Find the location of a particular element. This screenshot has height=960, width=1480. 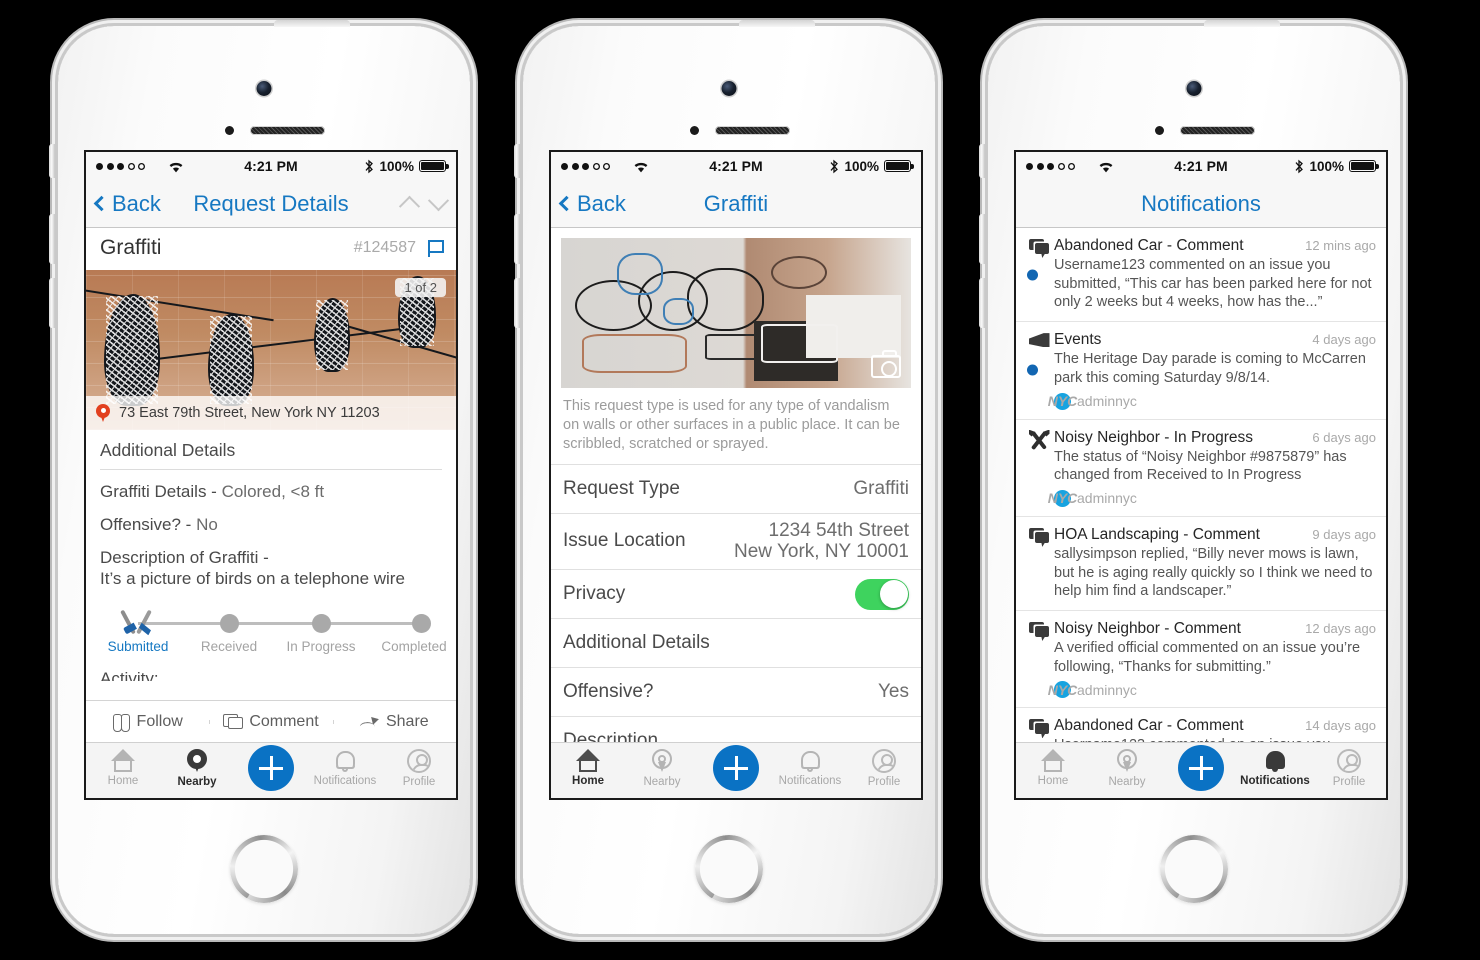

notification-title: Noisy Neighbor - In Progress is located at coordinates (1153, 437).